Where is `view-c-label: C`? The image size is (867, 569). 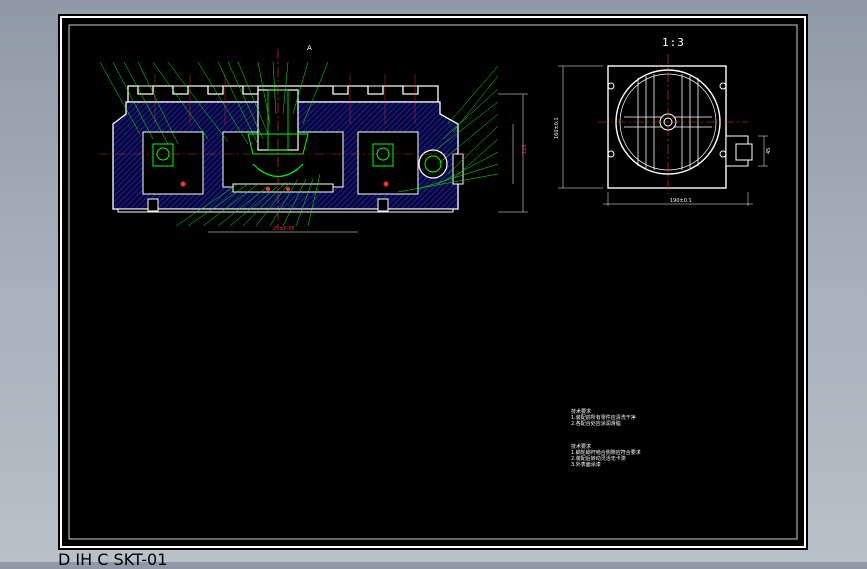
view-c-label: C is located at coordinates (103, 559).